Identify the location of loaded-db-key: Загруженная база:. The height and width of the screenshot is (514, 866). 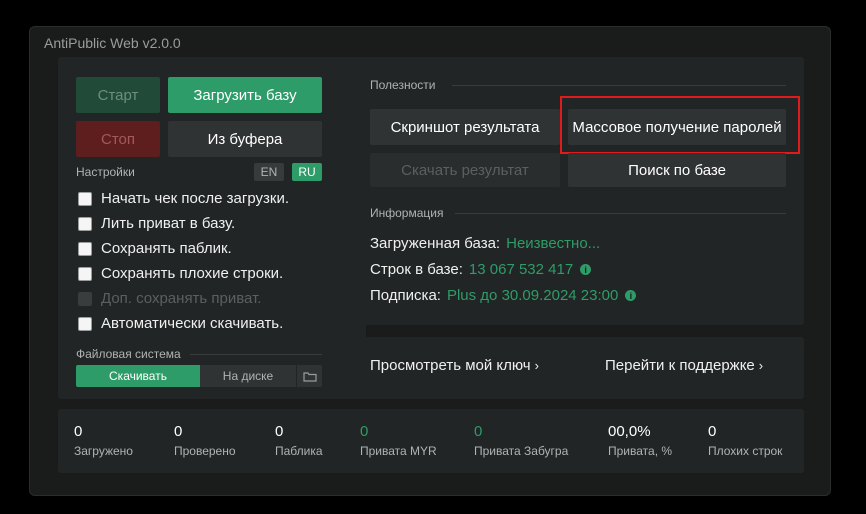
(435, 243).